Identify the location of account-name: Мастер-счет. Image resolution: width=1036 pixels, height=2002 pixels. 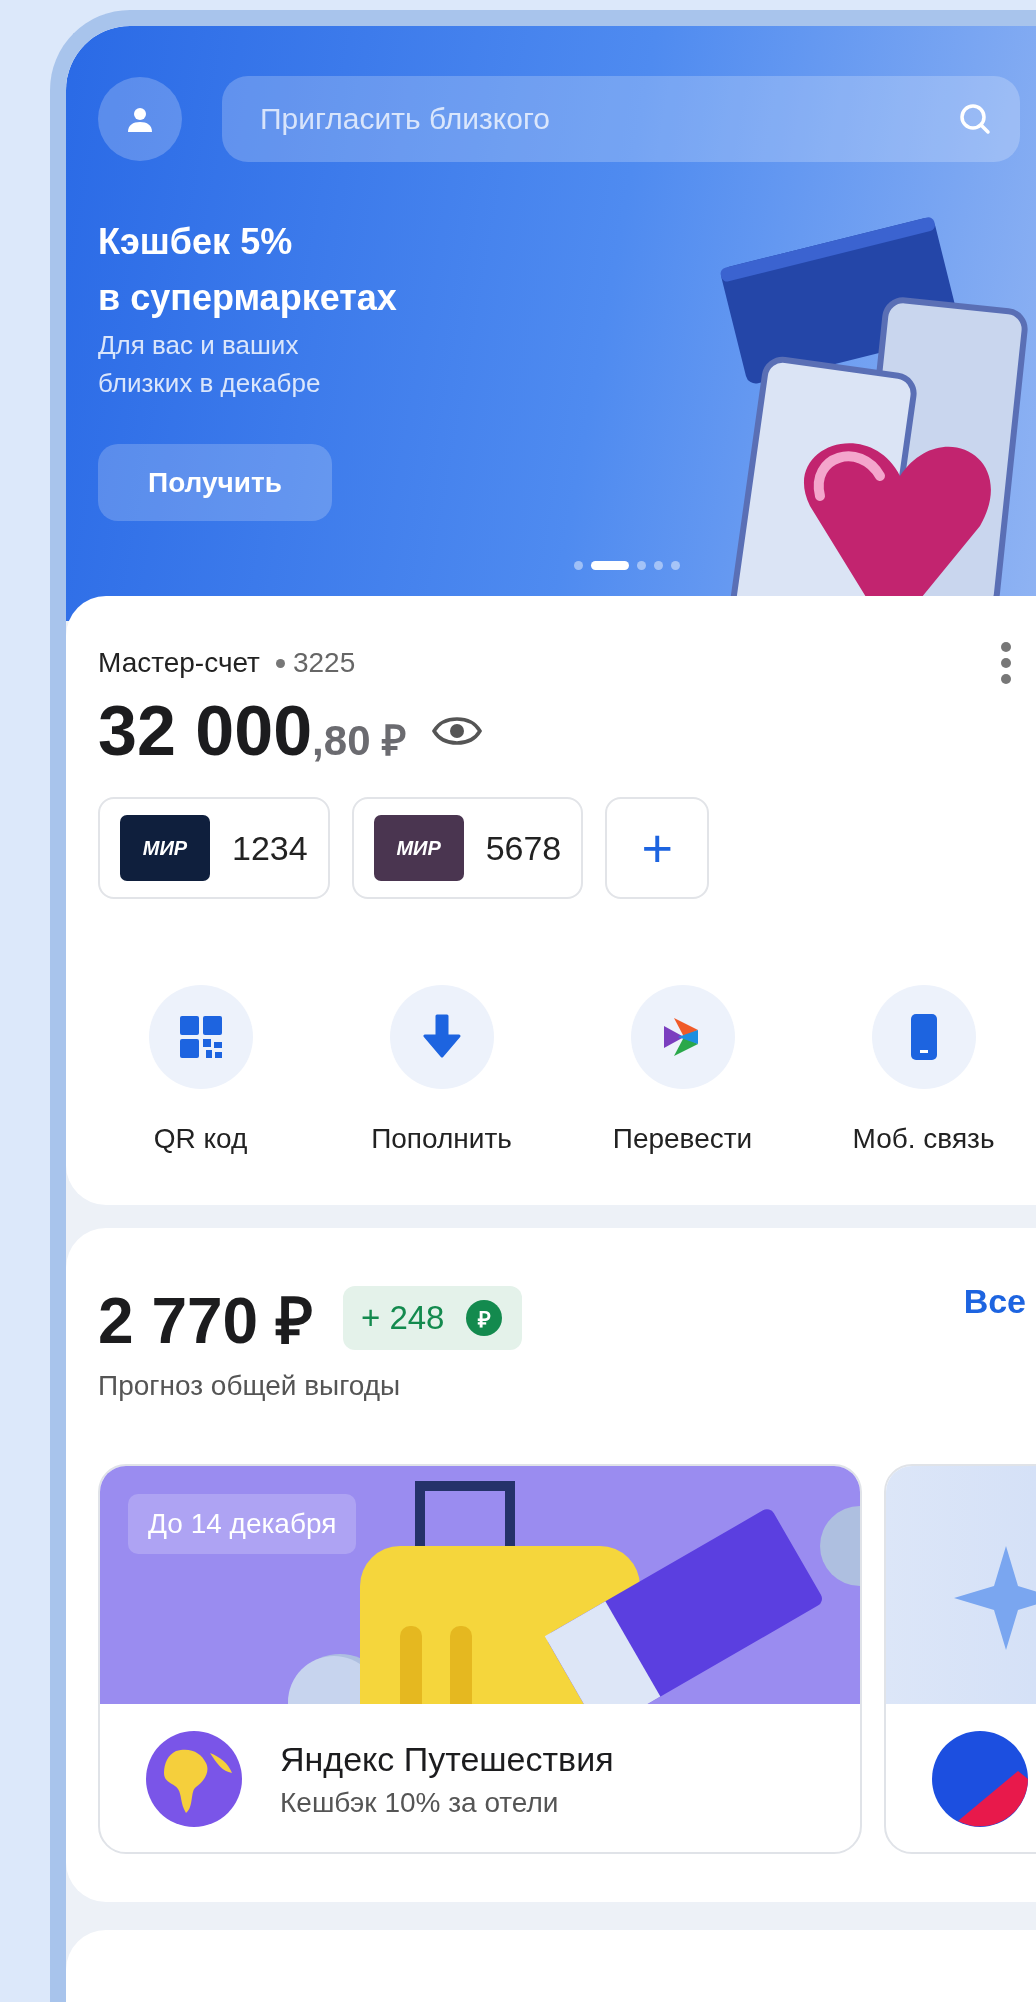
(179, 663).